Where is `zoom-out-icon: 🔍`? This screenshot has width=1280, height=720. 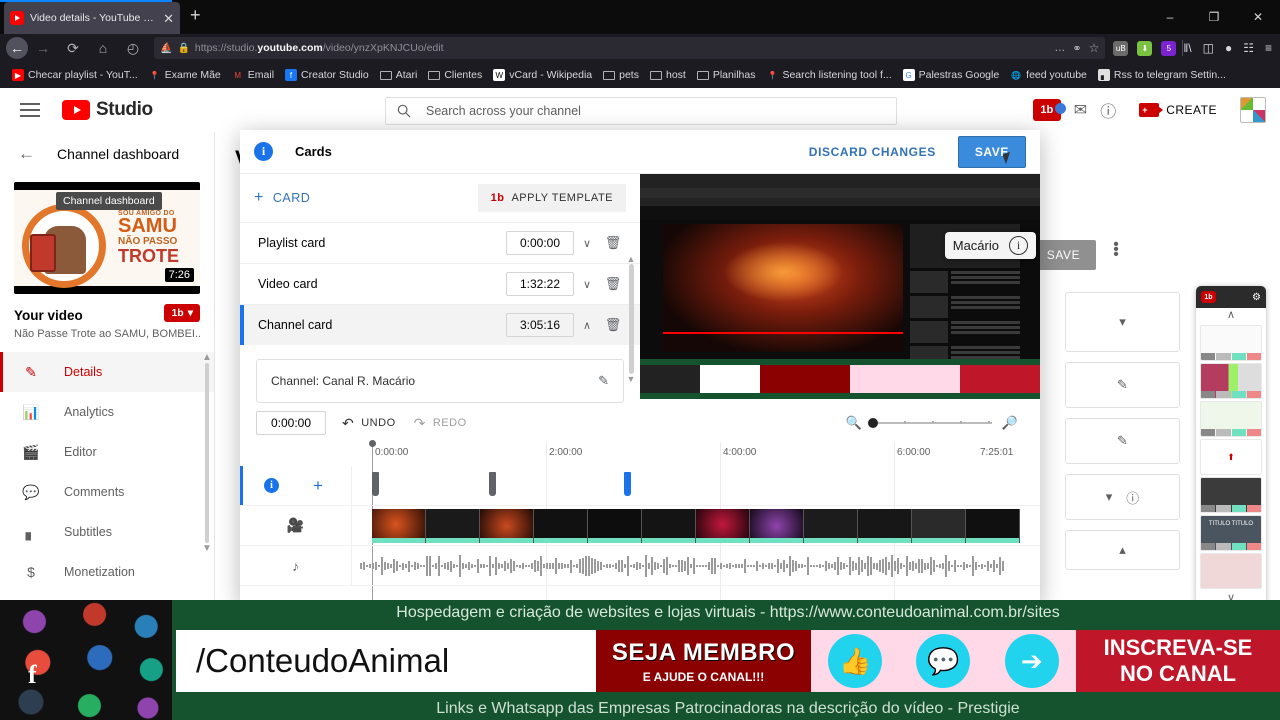 zoom-out-icon: 🔍 is located at coordinates (854, 423).